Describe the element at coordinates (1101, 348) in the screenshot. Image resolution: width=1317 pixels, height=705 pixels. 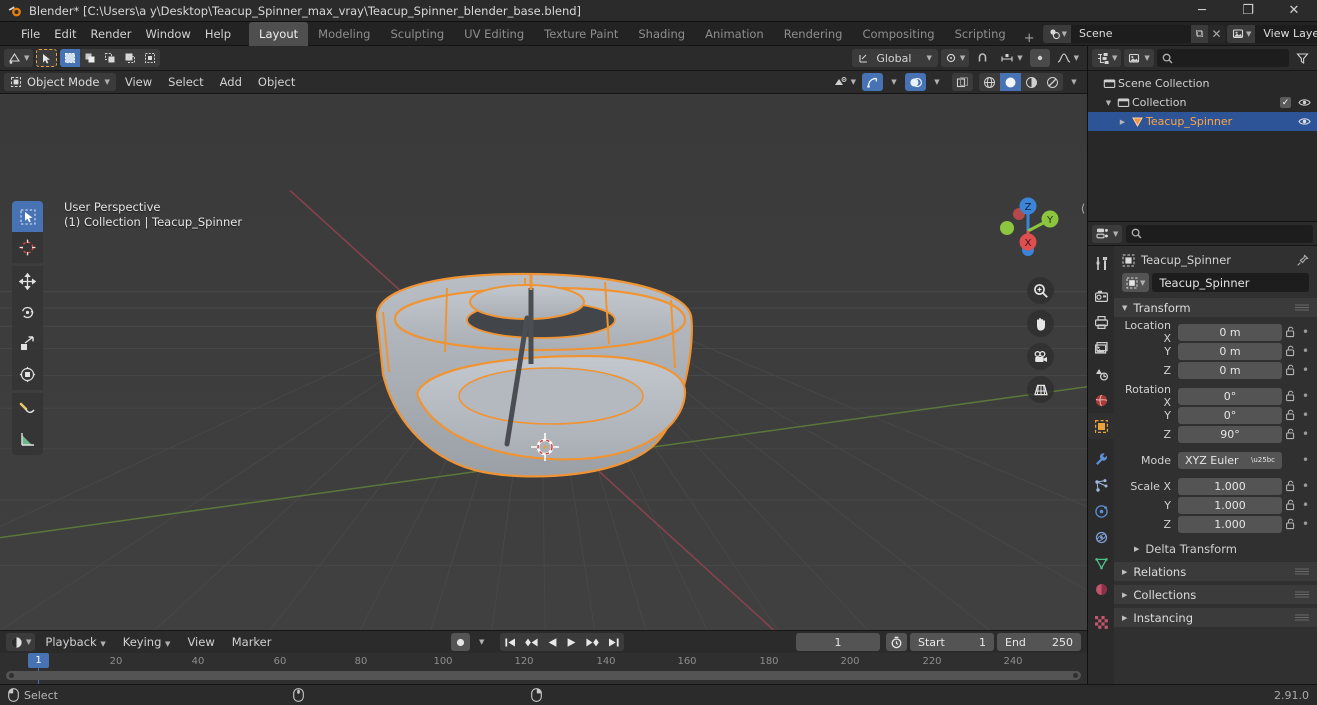
I see `view-layer-tab` at that location.